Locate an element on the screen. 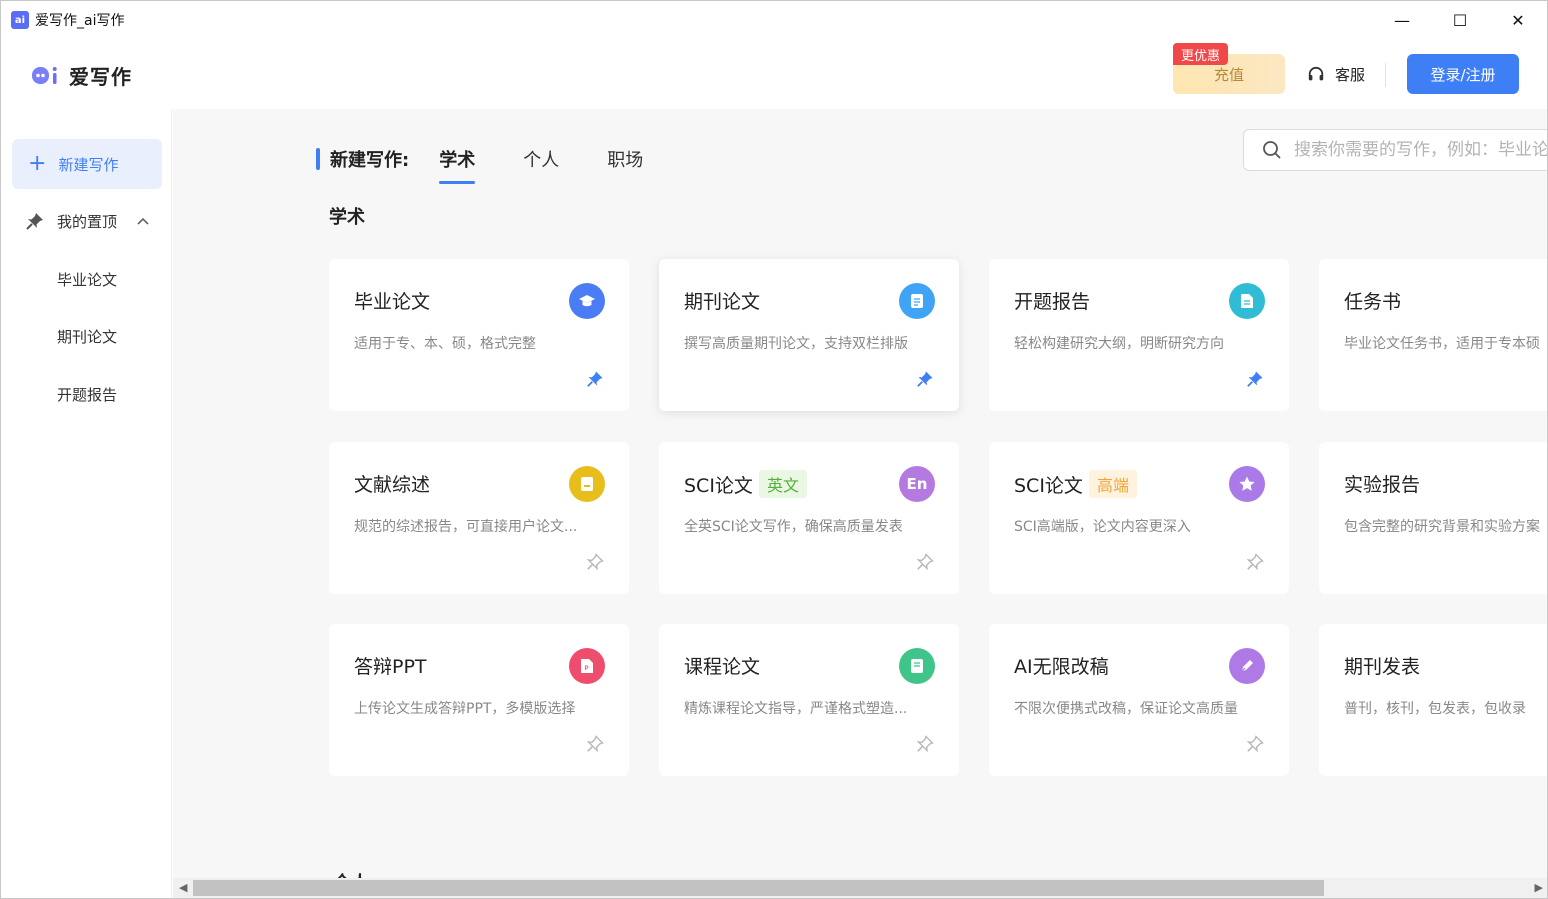  icon-text: En is located at coordinates (917, 484).